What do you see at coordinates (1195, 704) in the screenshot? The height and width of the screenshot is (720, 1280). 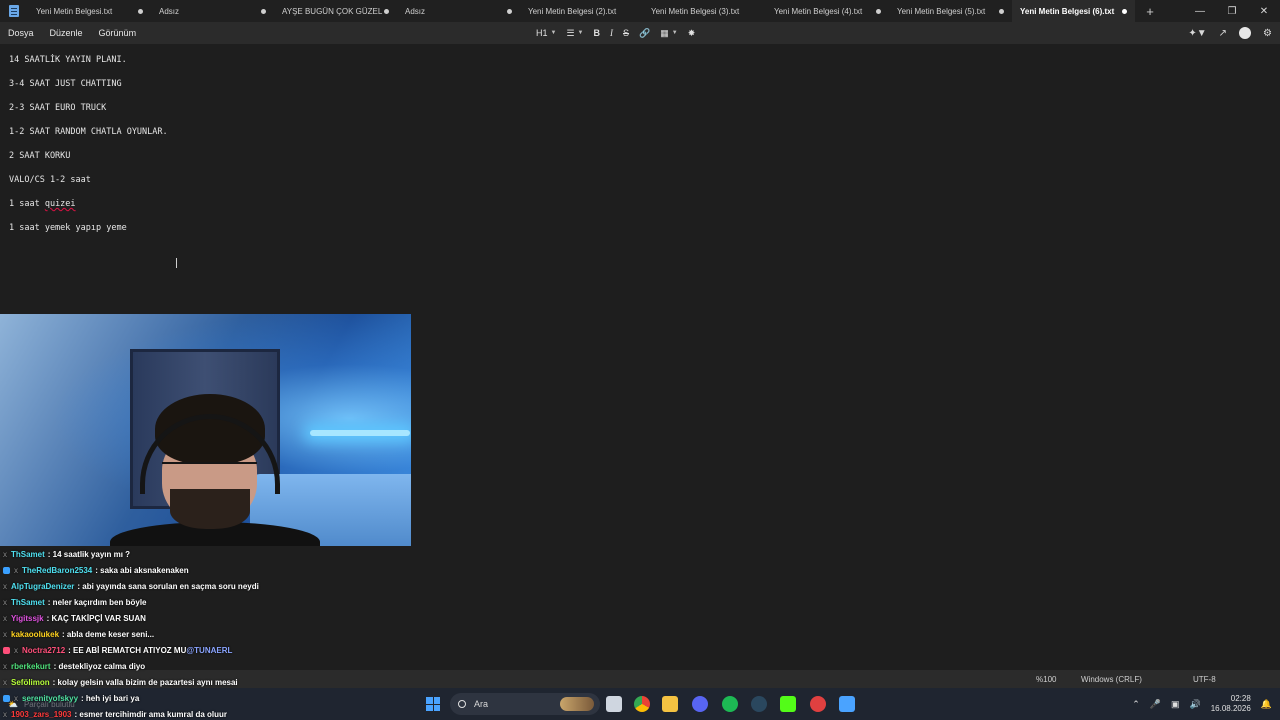 I see `volume-icon: 🔊` at bounding box center [1195, 704].